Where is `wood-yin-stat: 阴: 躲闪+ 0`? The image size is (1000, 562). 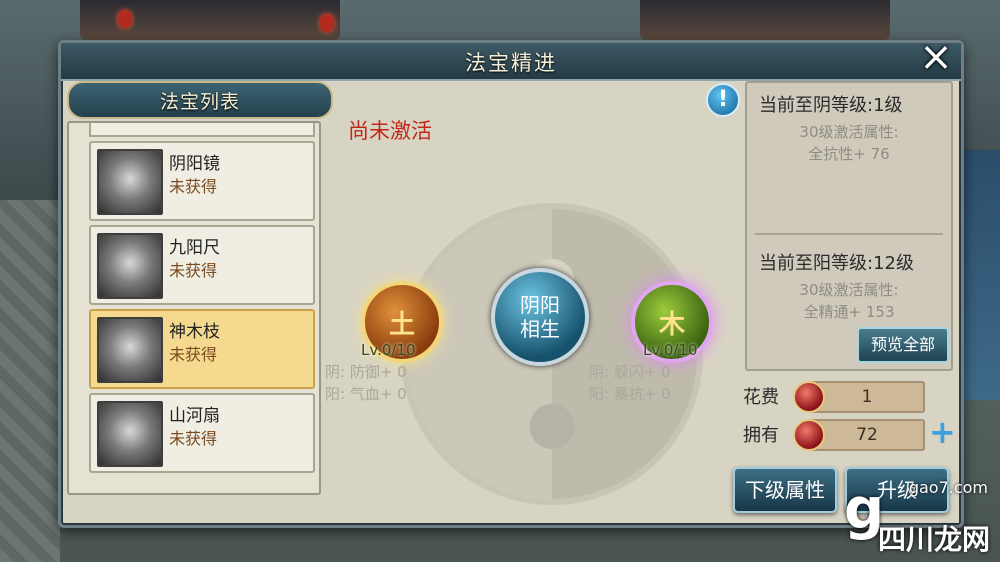
wood-yin-stat: 阴: 躲闪+ 0 is located at coordinates (630, 372).